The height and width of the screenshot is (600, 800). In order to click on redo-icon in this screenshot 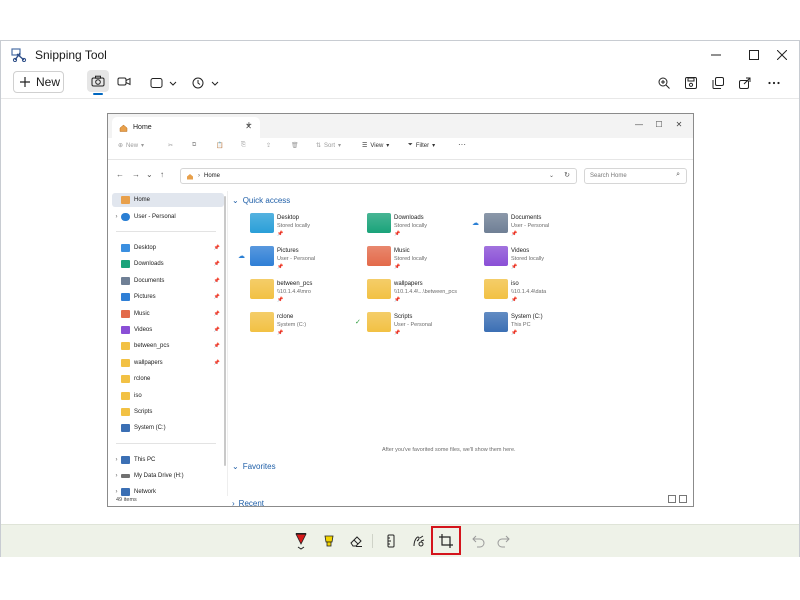, I will do `click(503, 541)`.